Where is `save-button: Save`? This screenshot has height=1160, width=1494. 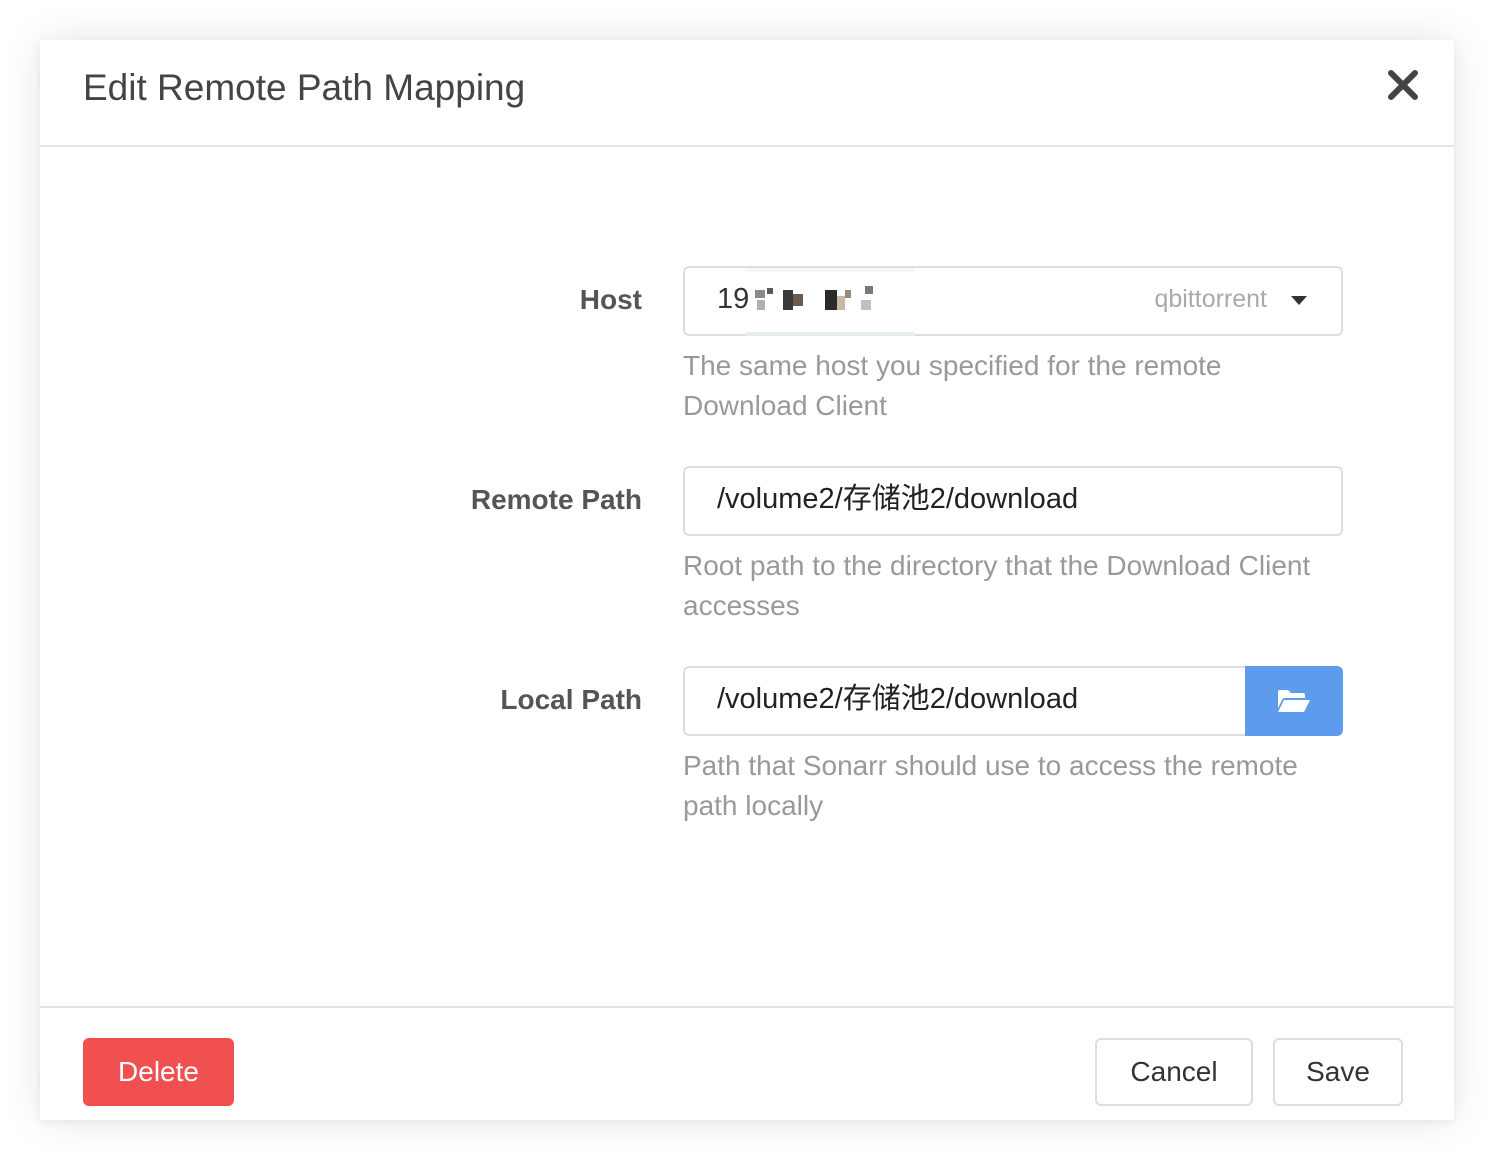 save-button: Save is located at coordinates (1338, 1072).